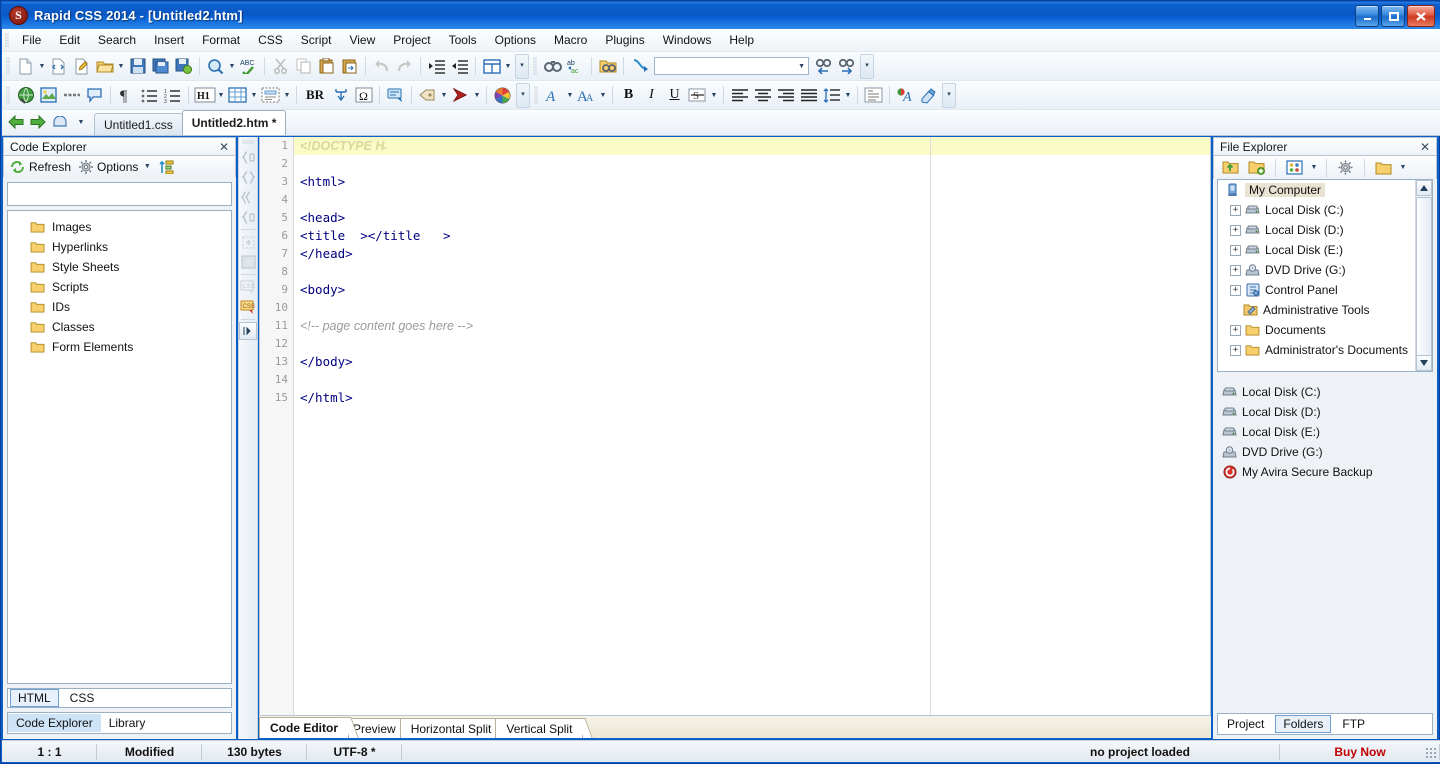 The width and height of the screenshot is (1440, 764). What do you see at coordinates (1360, 752) in the screenshot?
I see `buy-now-link: Buy Now` at bounding box center [1360, 752].